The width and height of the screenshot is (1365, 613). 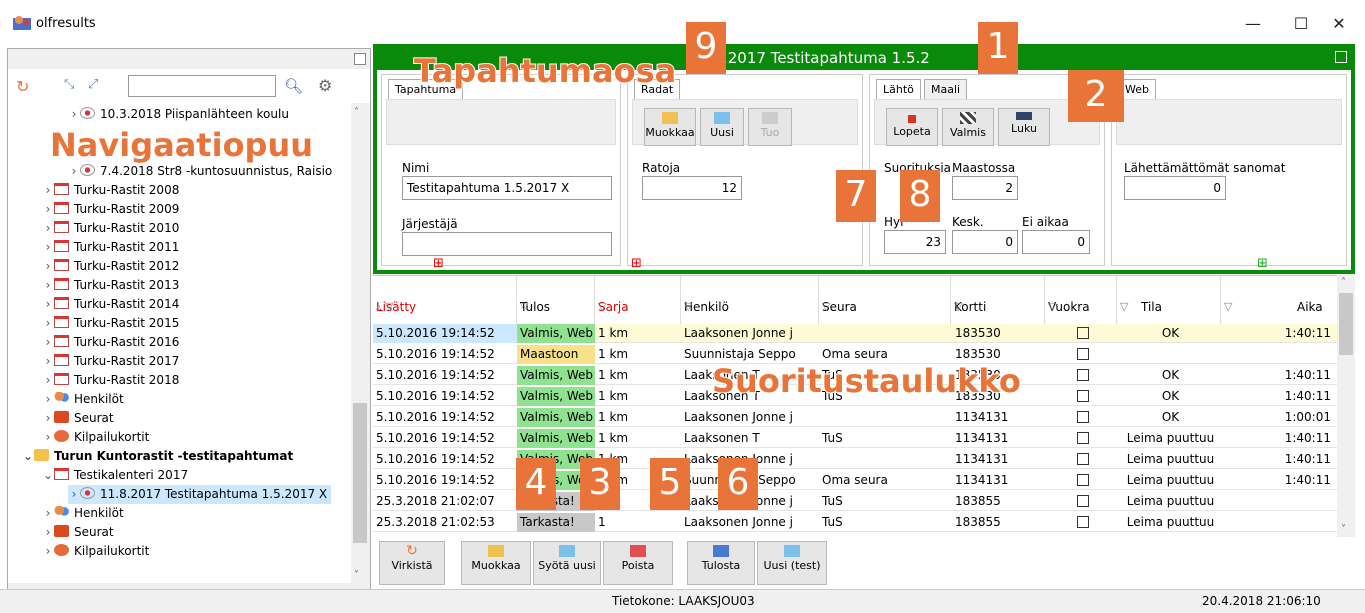 I want to click on tree-vertical-scrollbar: ˄ ˅, so click(x=360, y=343).